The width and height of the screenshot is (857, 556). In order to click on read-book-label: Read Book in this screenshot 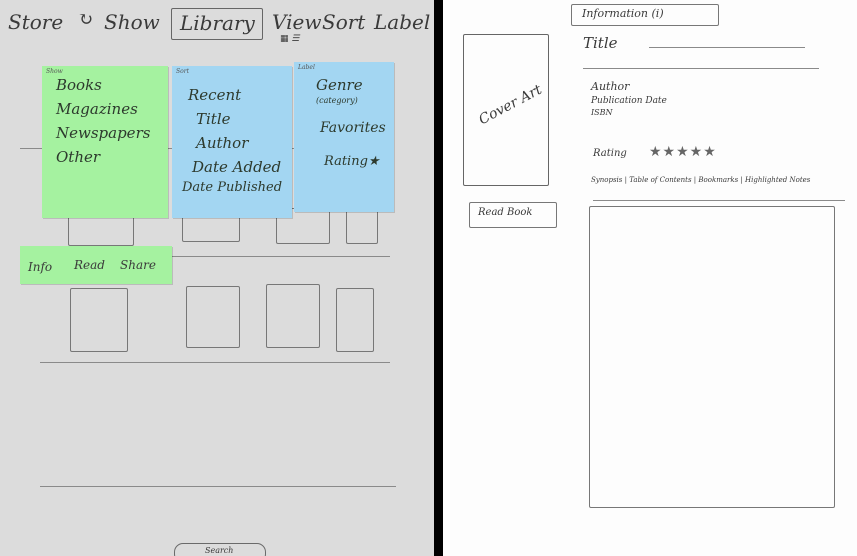, I will do `click(505, 212)`.